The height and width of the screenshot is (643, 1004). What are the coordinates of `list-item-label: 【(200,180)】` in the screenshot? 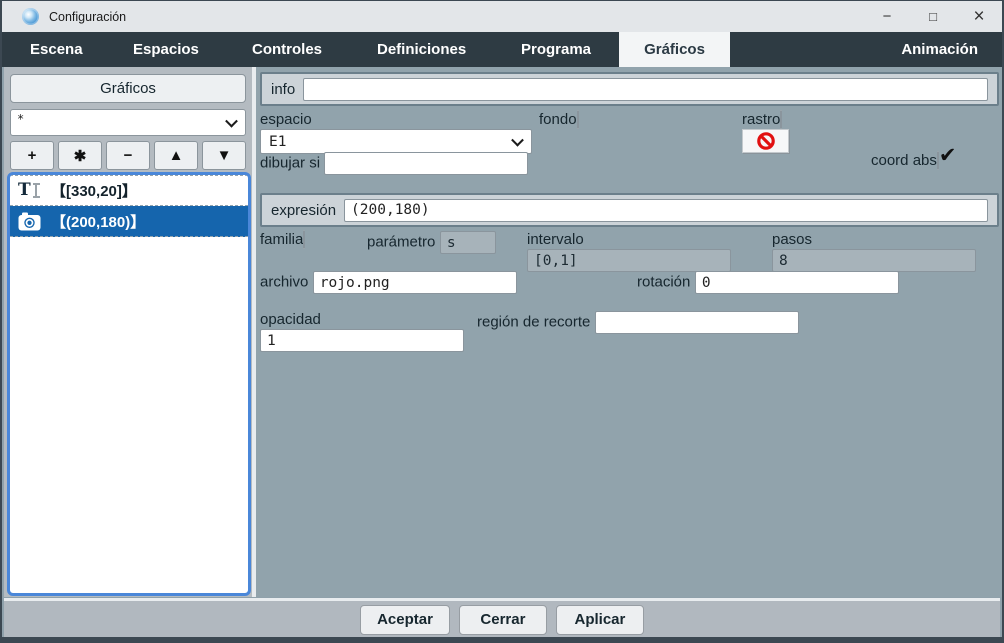 It's located at (98, 222).